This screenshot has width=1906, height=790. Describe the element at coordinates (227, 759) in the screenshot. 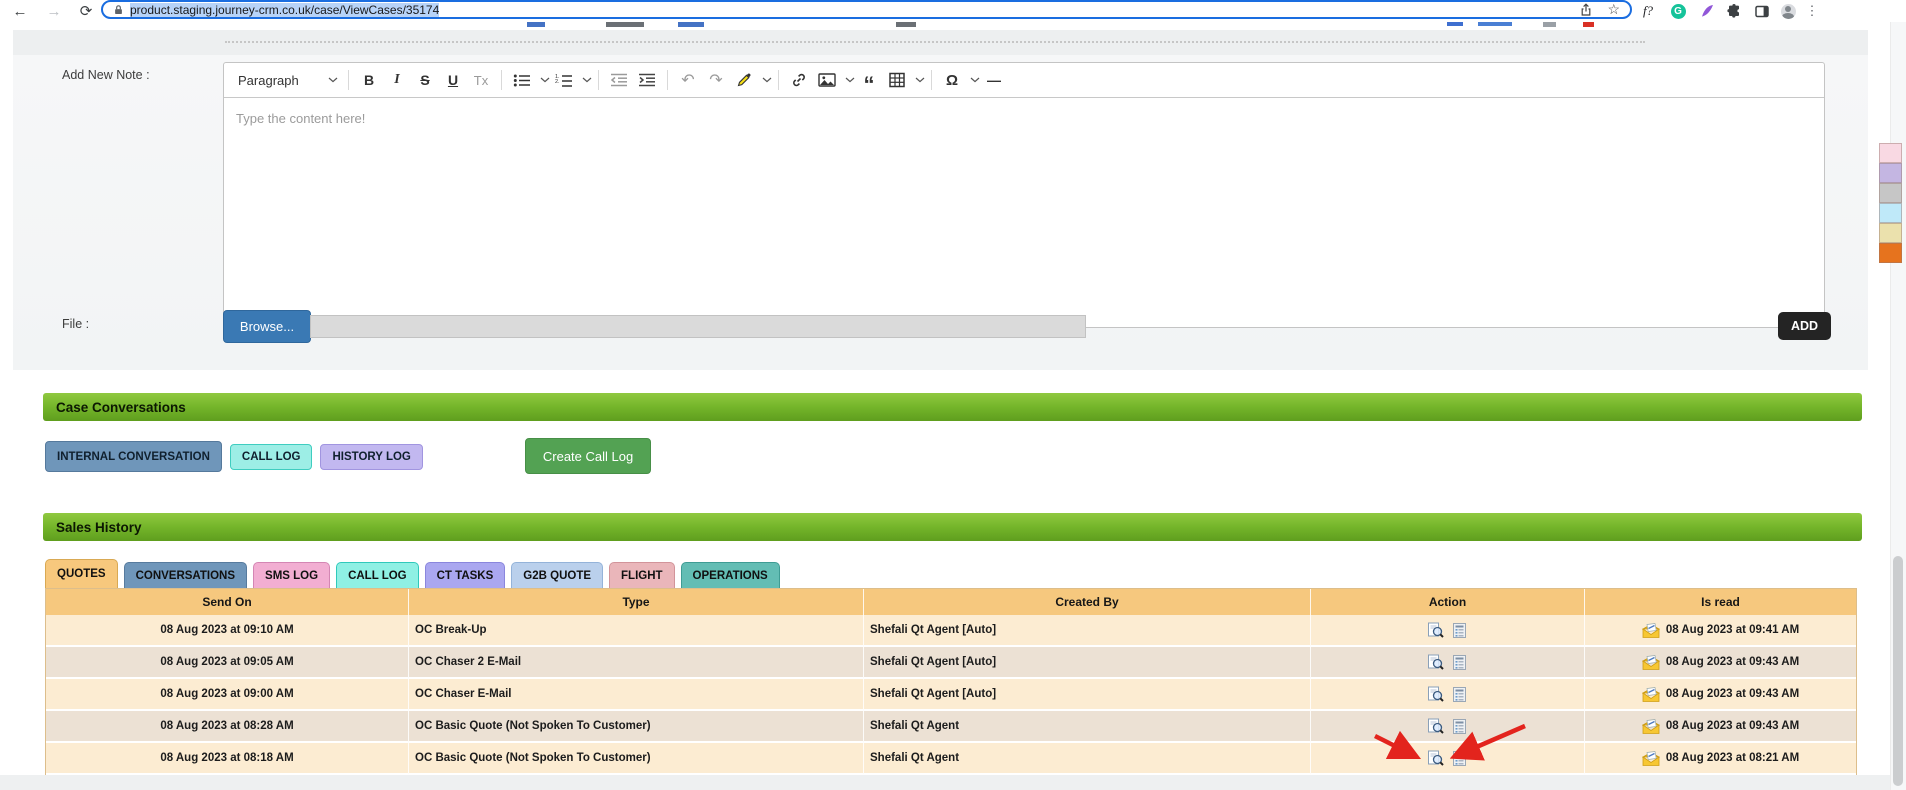

I see `send-on-cell: 08 Aug 2023 at 08:18 AM` at that location.